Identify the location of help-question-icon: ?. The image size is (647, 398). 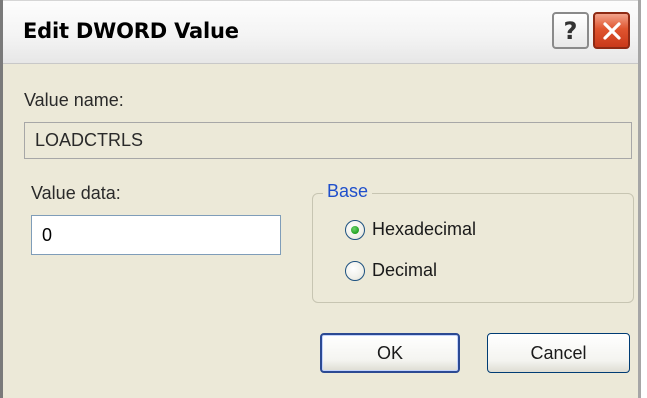
(570, 30).